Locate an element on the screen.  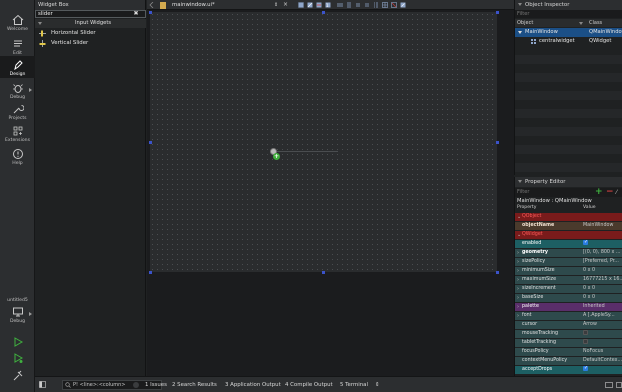
more-output-panes-icon: ⇕ is located at coordinates (377, 384).